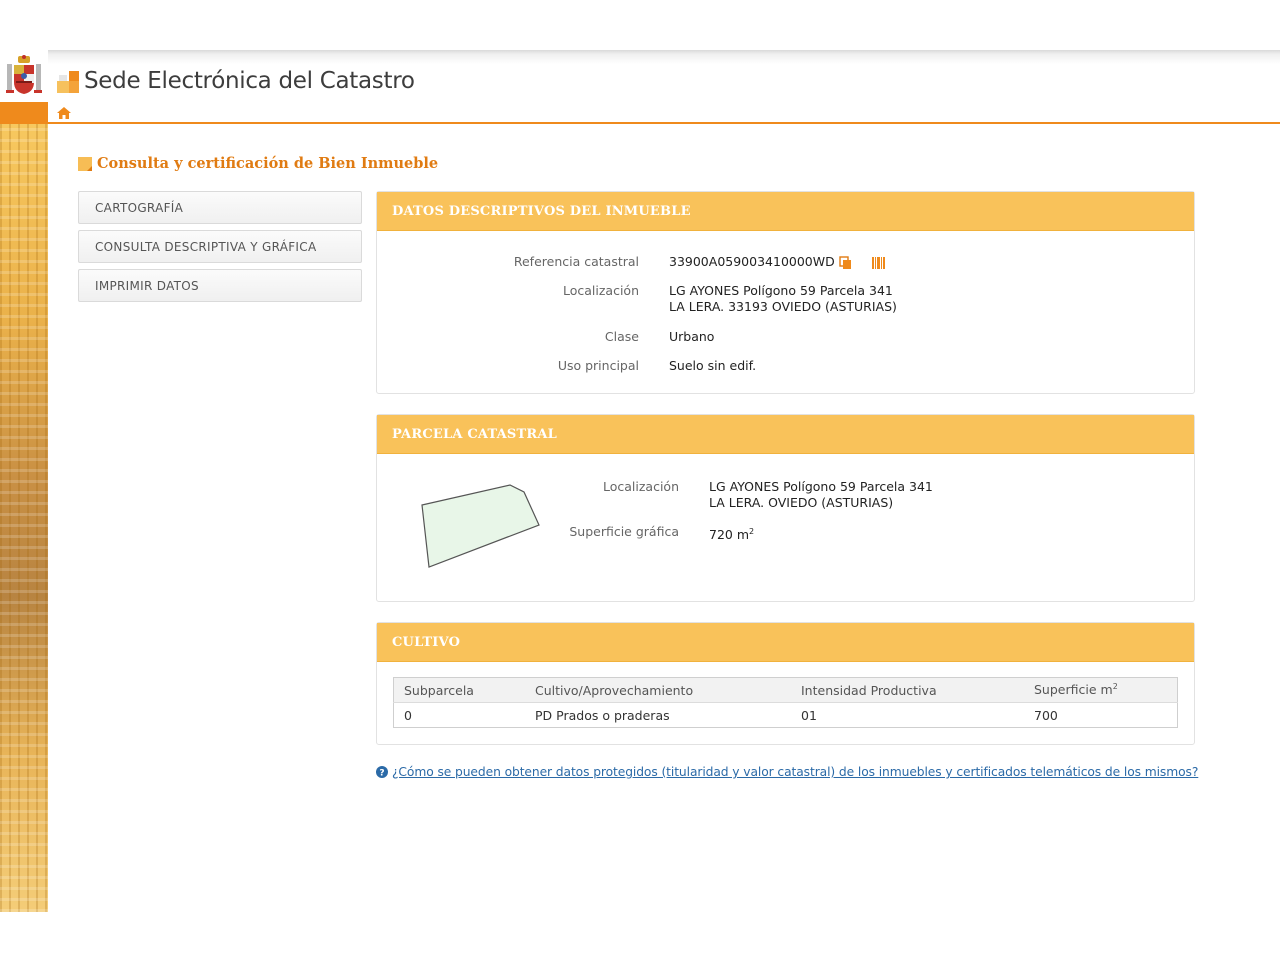  Describe the element at coordinates (459, 690) in the screenshot. I see `col-subparcela: Subparcela` at that location.